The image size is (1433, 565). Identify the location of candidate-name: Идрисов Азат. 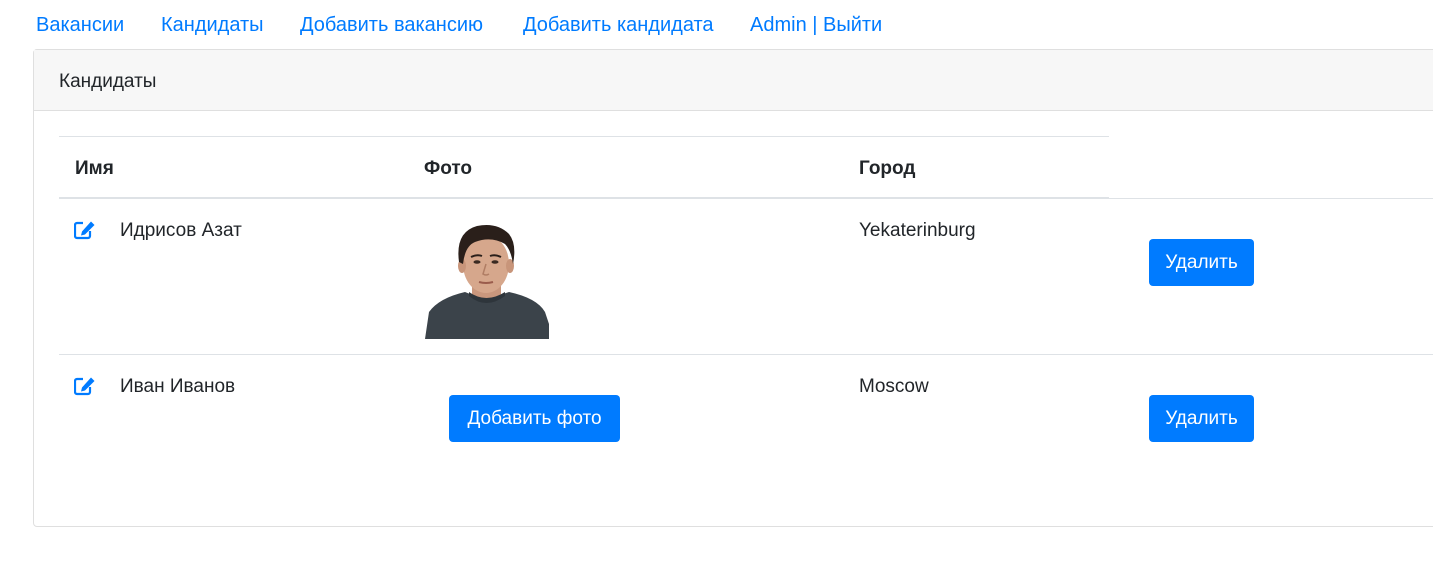
(181, 230).